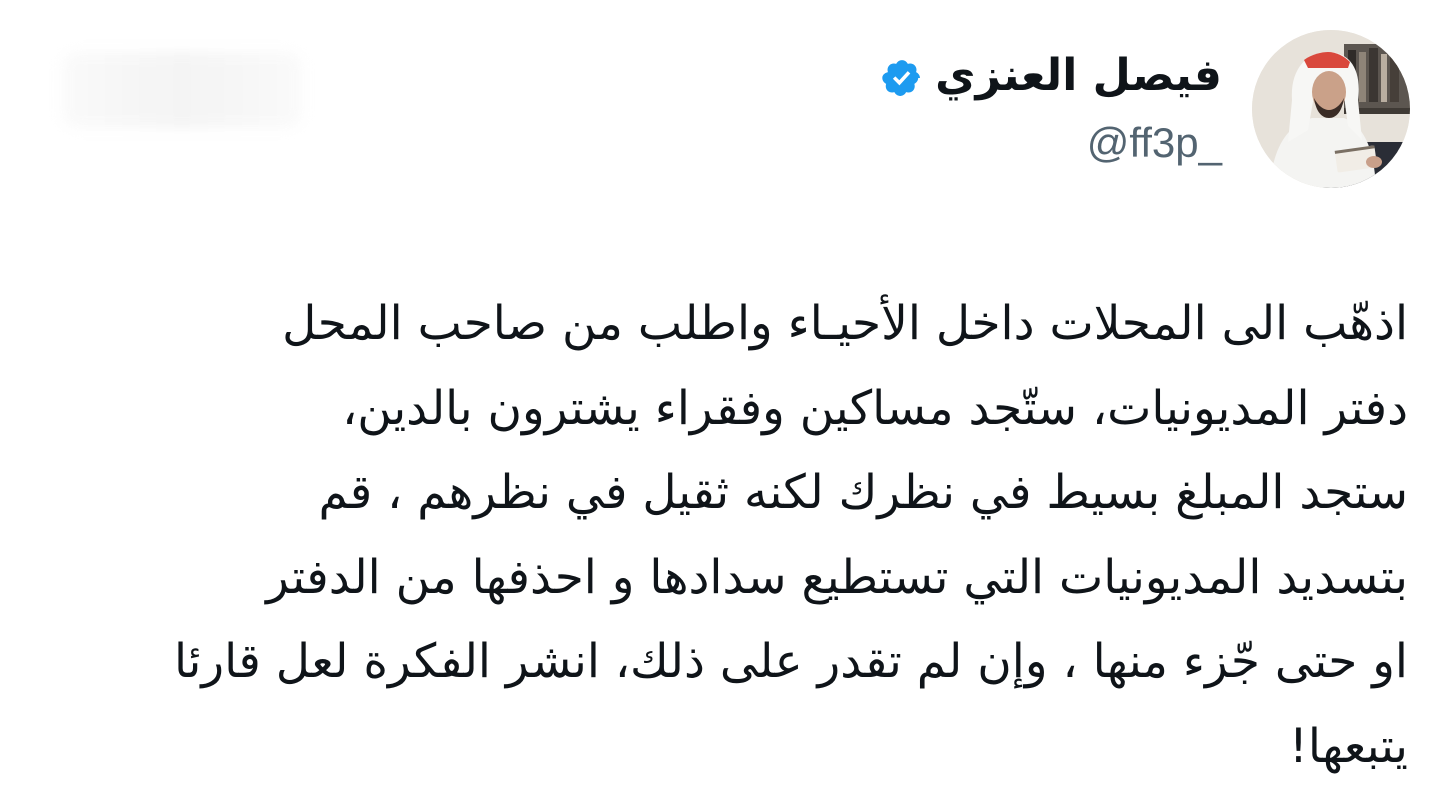 The height and width of the screenshot is (801, 1440). What do you see at coordinates (902, 78) in the screenshot?
I see `verified-badge-icon` at bounding box center [902, 78].